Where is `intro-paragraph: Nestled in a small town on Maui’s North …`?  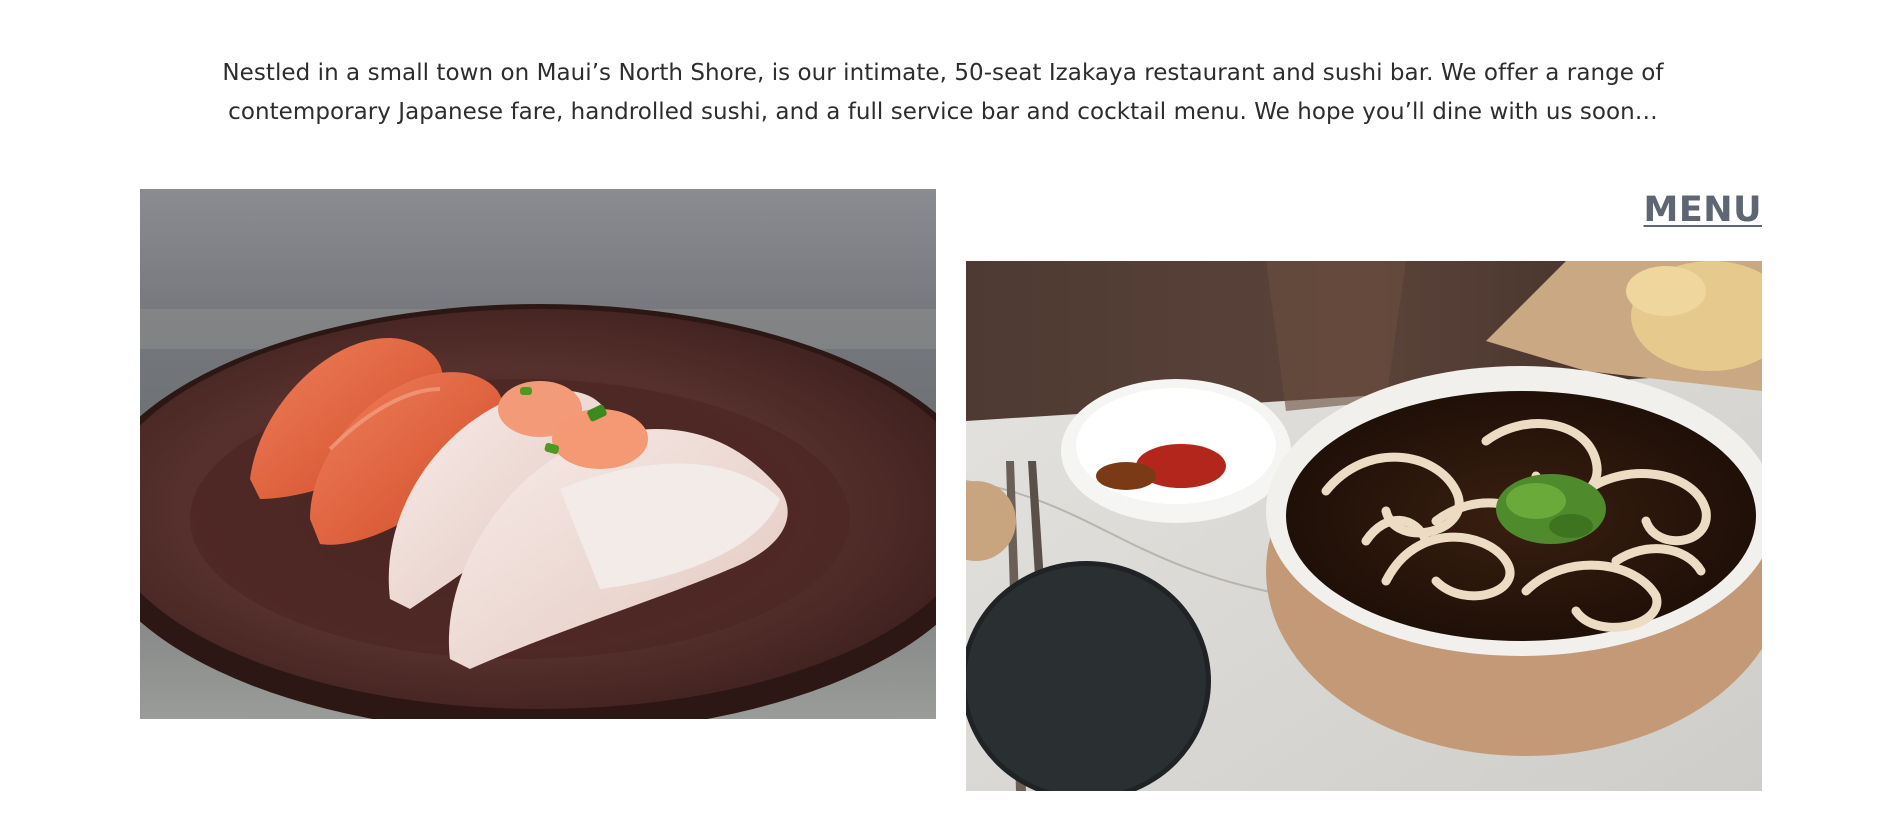
intro-paragraph: Nestled in a small town on Maui’s North … is located at coordinates (943, 92).